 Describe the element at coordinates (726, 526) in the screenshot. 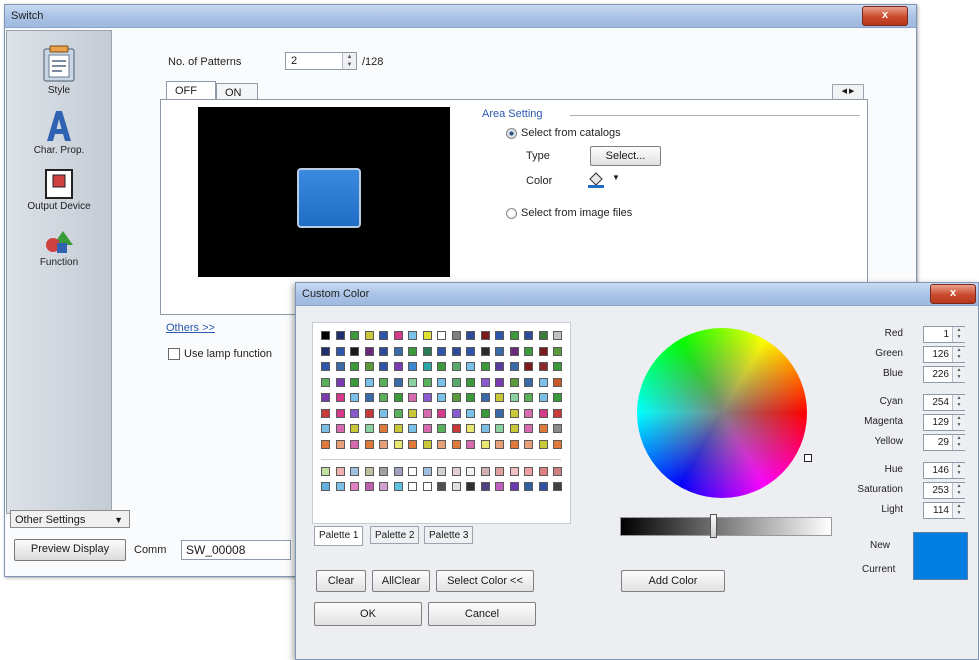

I see `lightness-slider` at that location.